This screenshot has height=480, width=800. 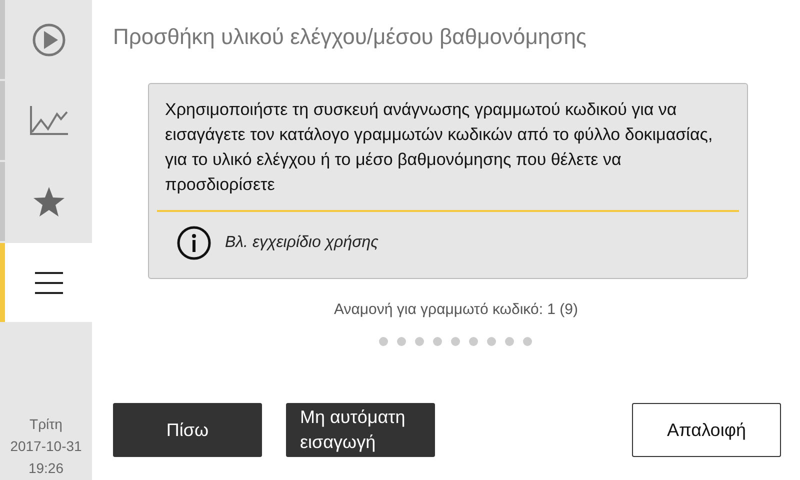 I want to click on action-button: Πίσω, so click(x=187, y=430).